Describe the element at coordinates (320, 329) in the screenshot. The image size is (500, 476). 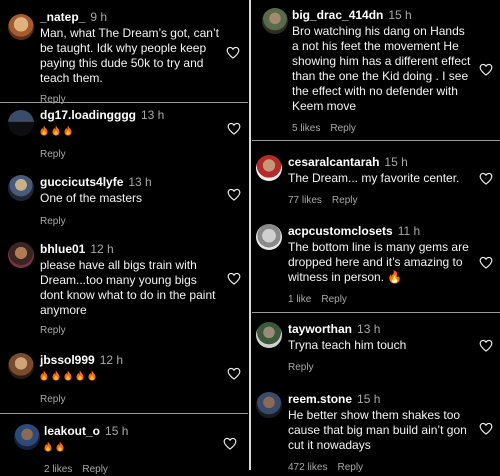
I see `username: tayworthan` at that location.